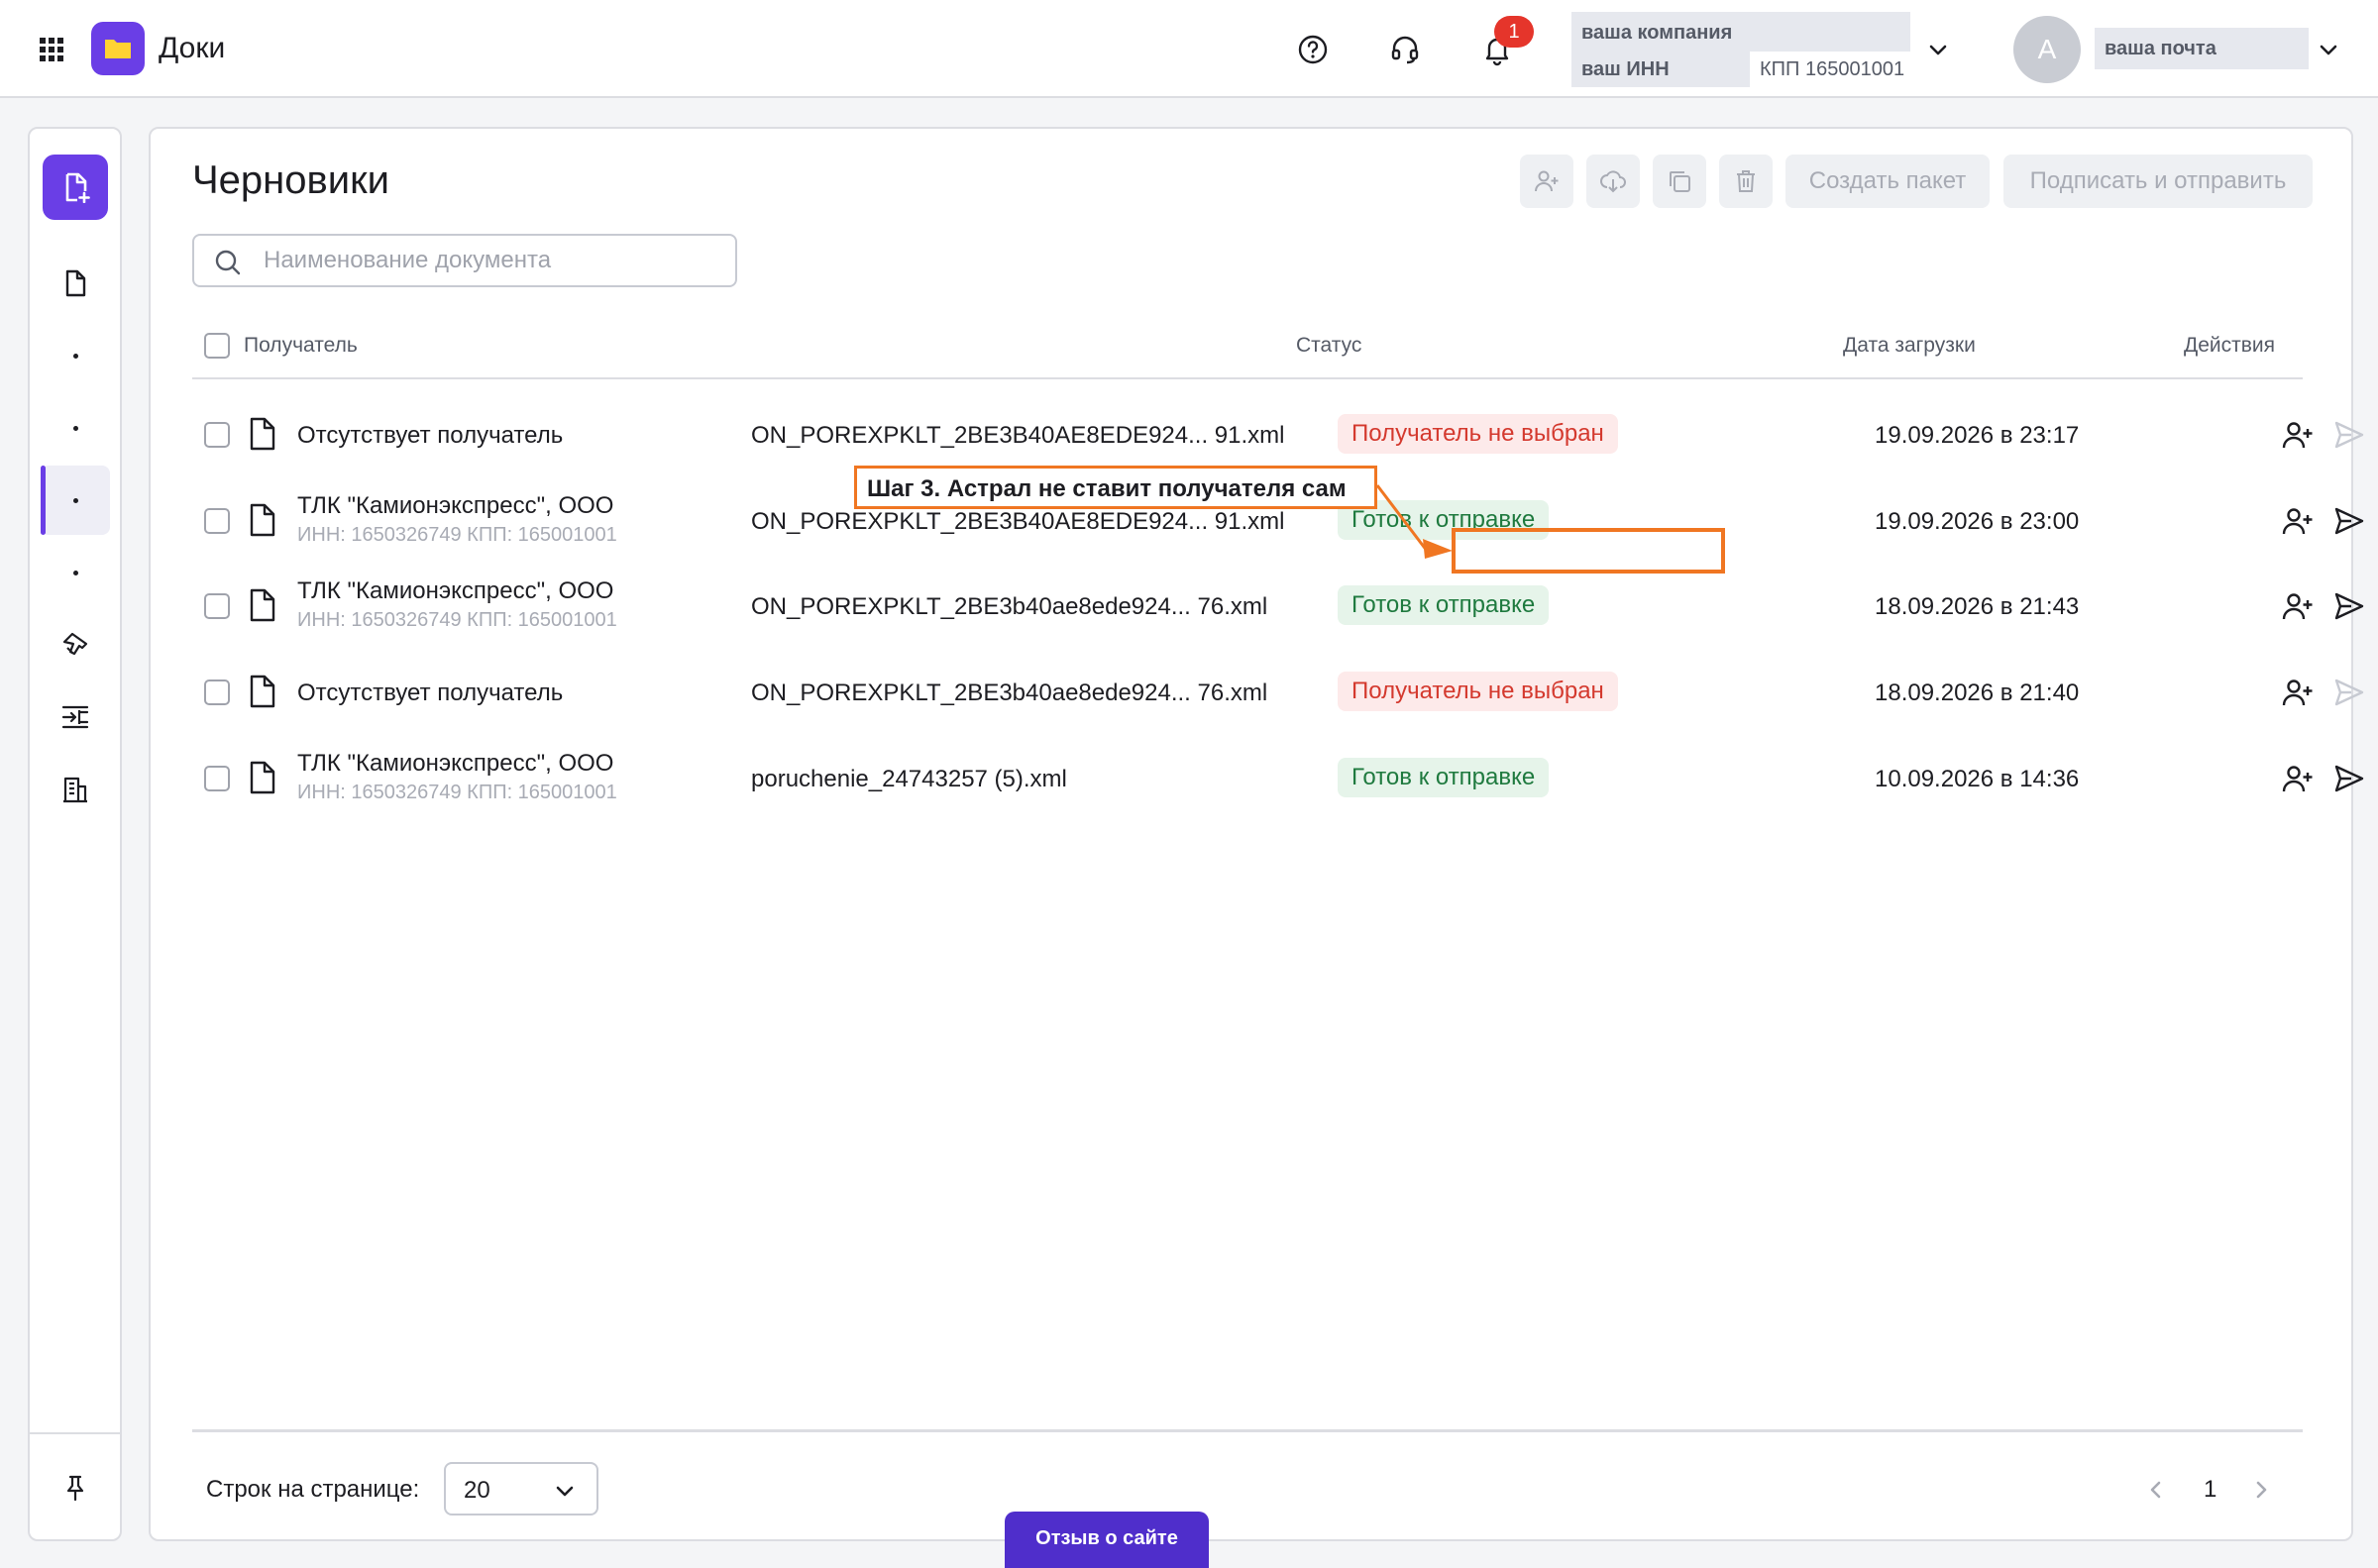 The image size is (2378, 1568). What do you see at coordinates (1661, 70) in the screenshot?
I see `company-inn: ваш ИНН` at bounding box center [1661, 70].